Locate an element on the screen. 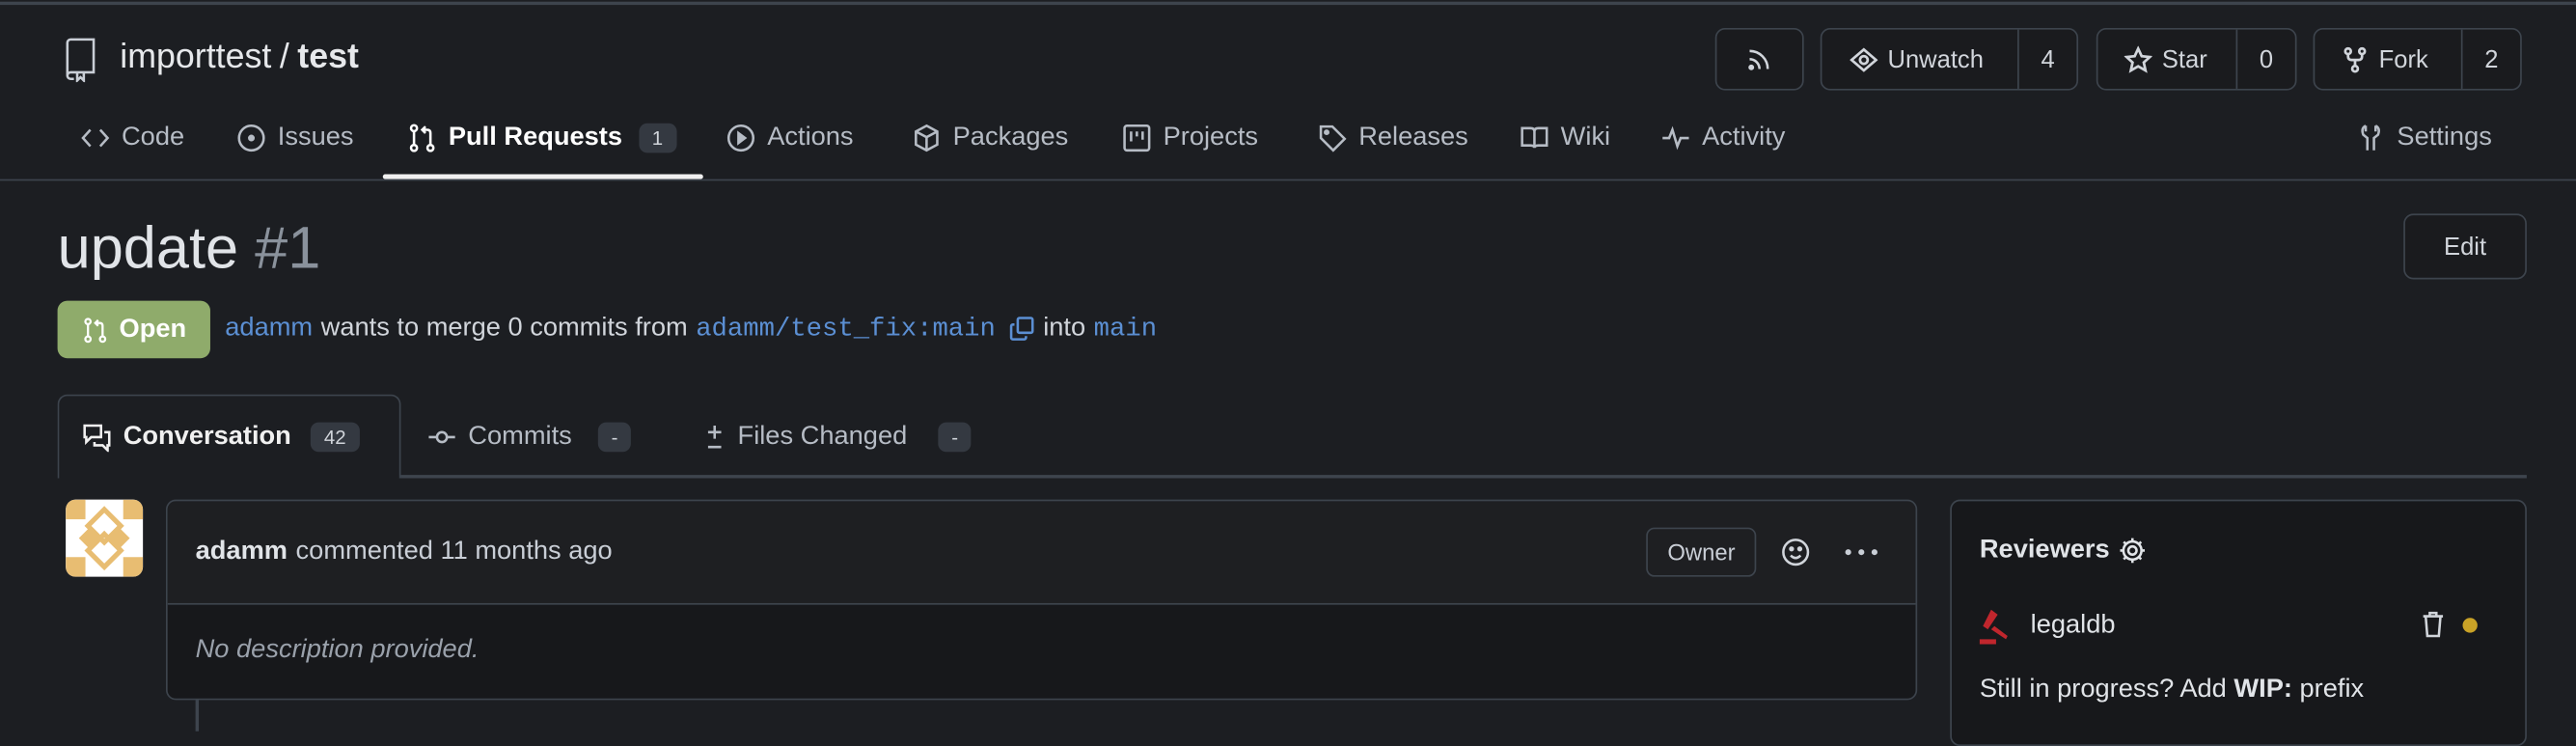 The height and width of the screenshot is (746, 2576). pr-title-text: update is located at coordinates (148, 247).